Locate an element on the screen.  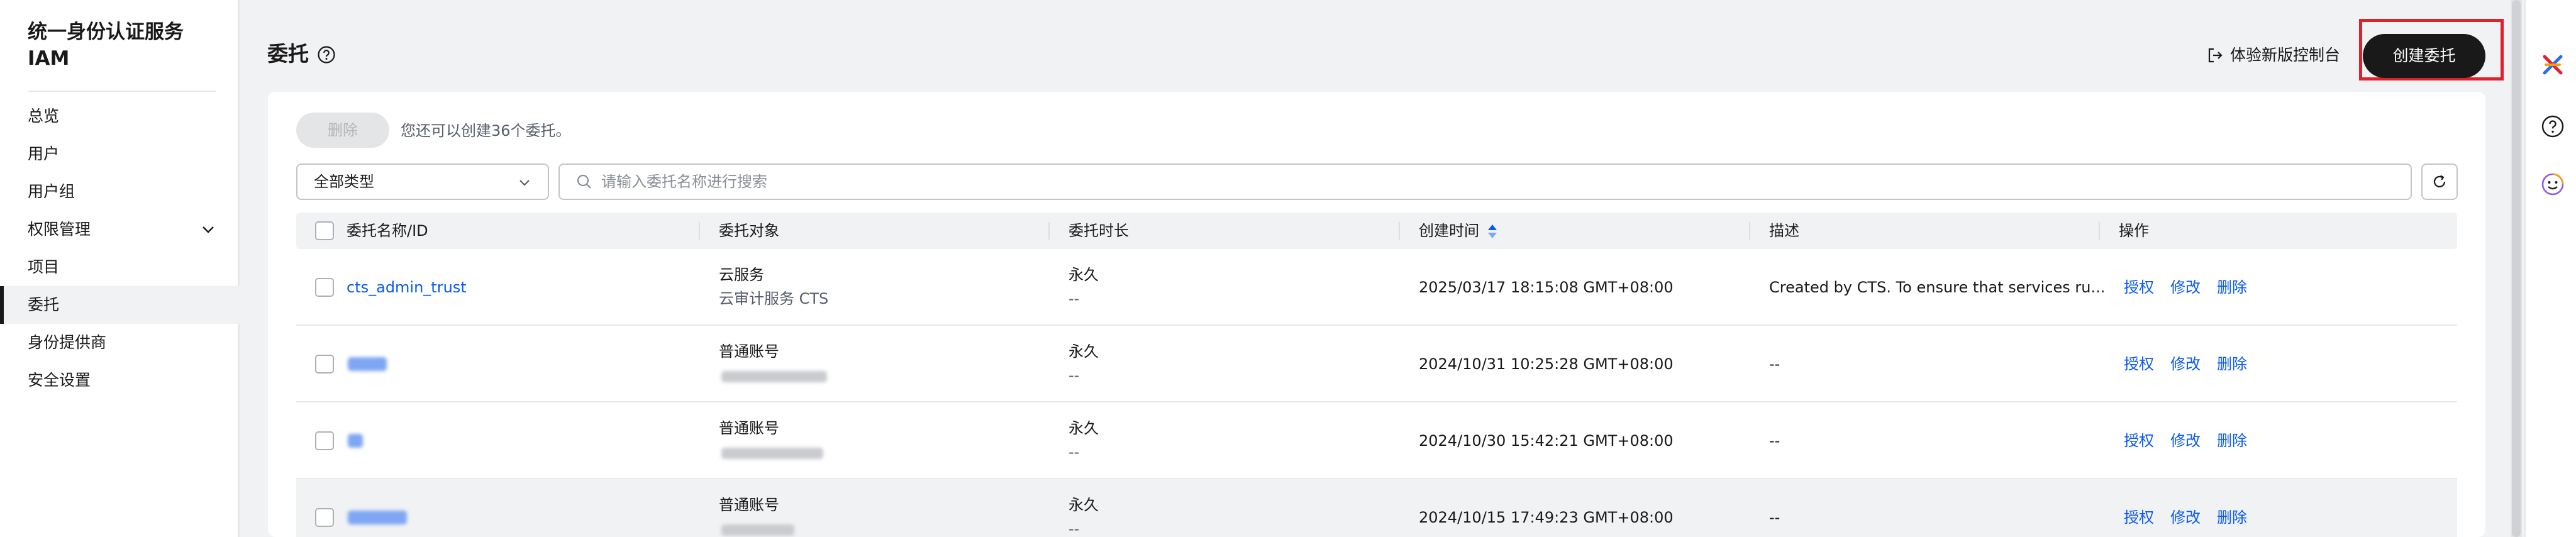
sidebar-item-projects: 项目 is located at coordinates (120, 267).